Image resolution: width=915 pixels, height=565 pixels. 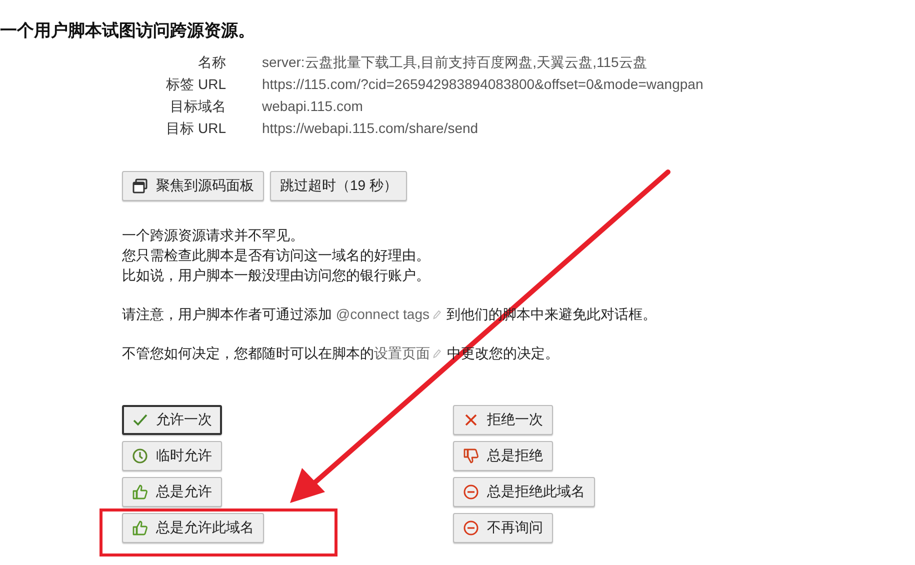 What do you see at coordinates (195, 128) in the screenshot?
I see `field-label: 目标 URL` at bounding box center [195, 128].